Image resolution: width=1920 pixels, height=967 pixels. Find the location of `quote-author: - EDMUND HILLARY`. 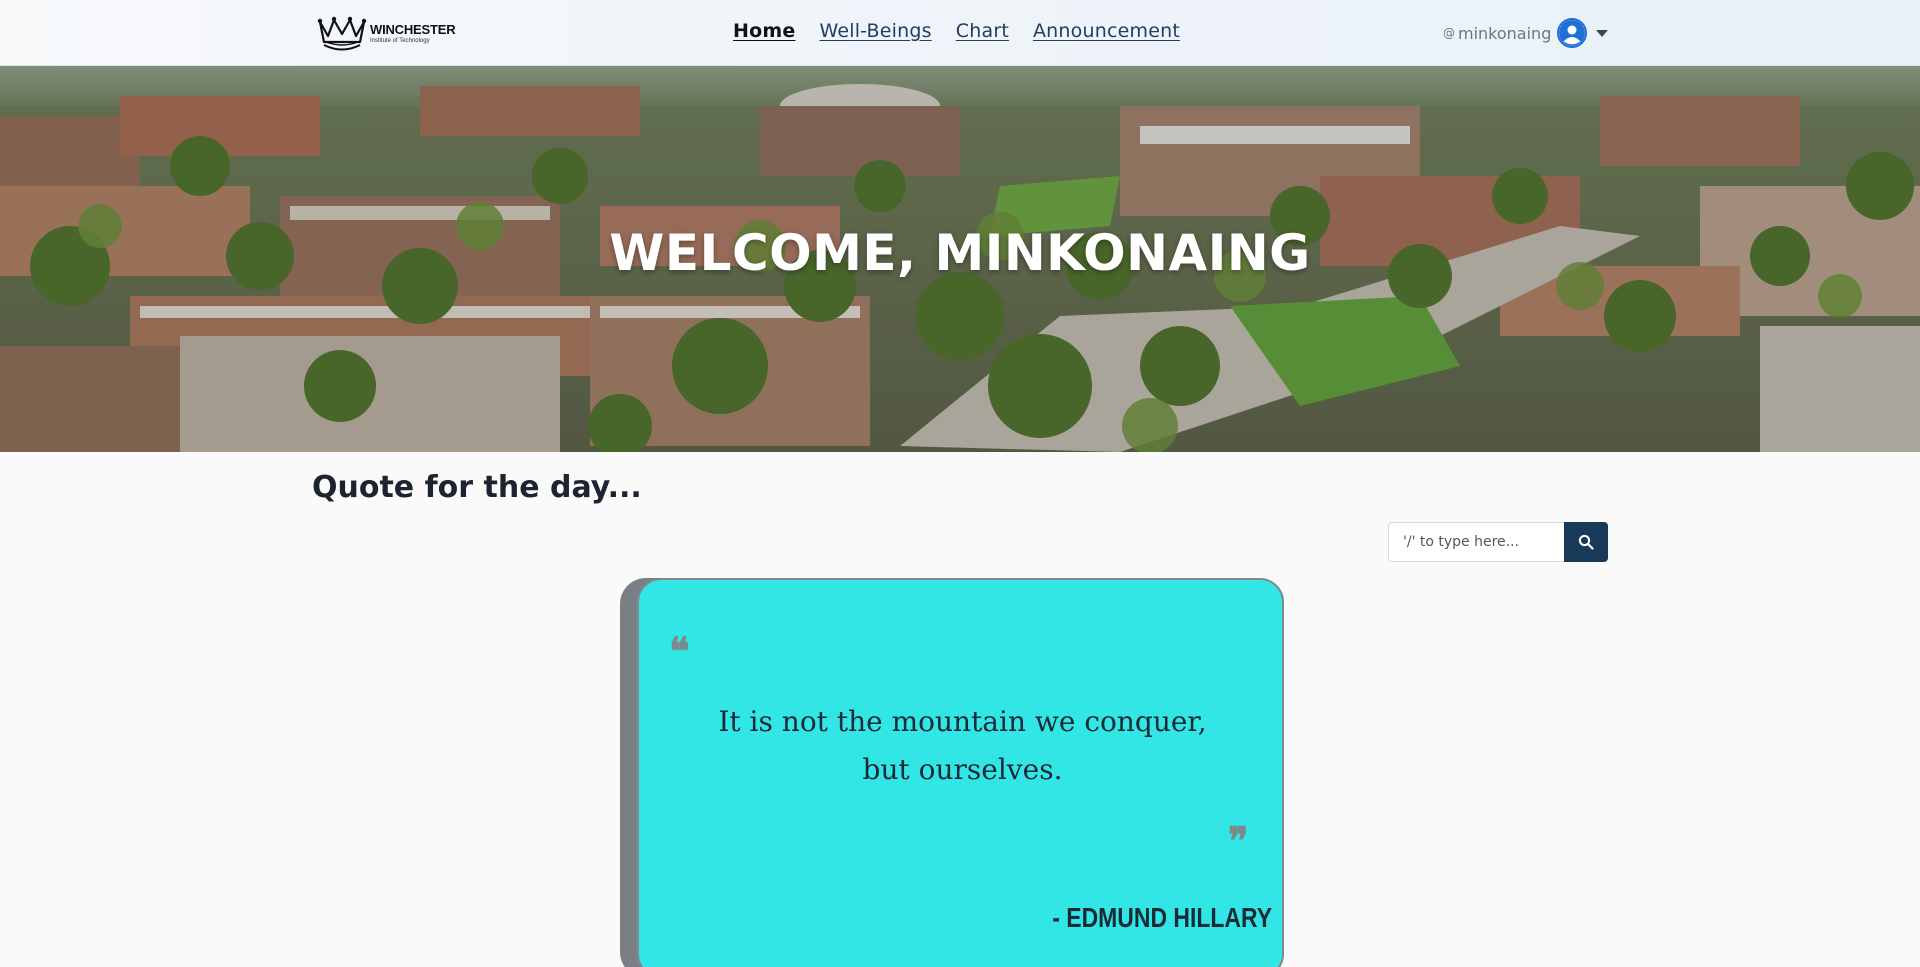

quote-author: - EDMUND HILLARY is located at coordinates (1162, 917).